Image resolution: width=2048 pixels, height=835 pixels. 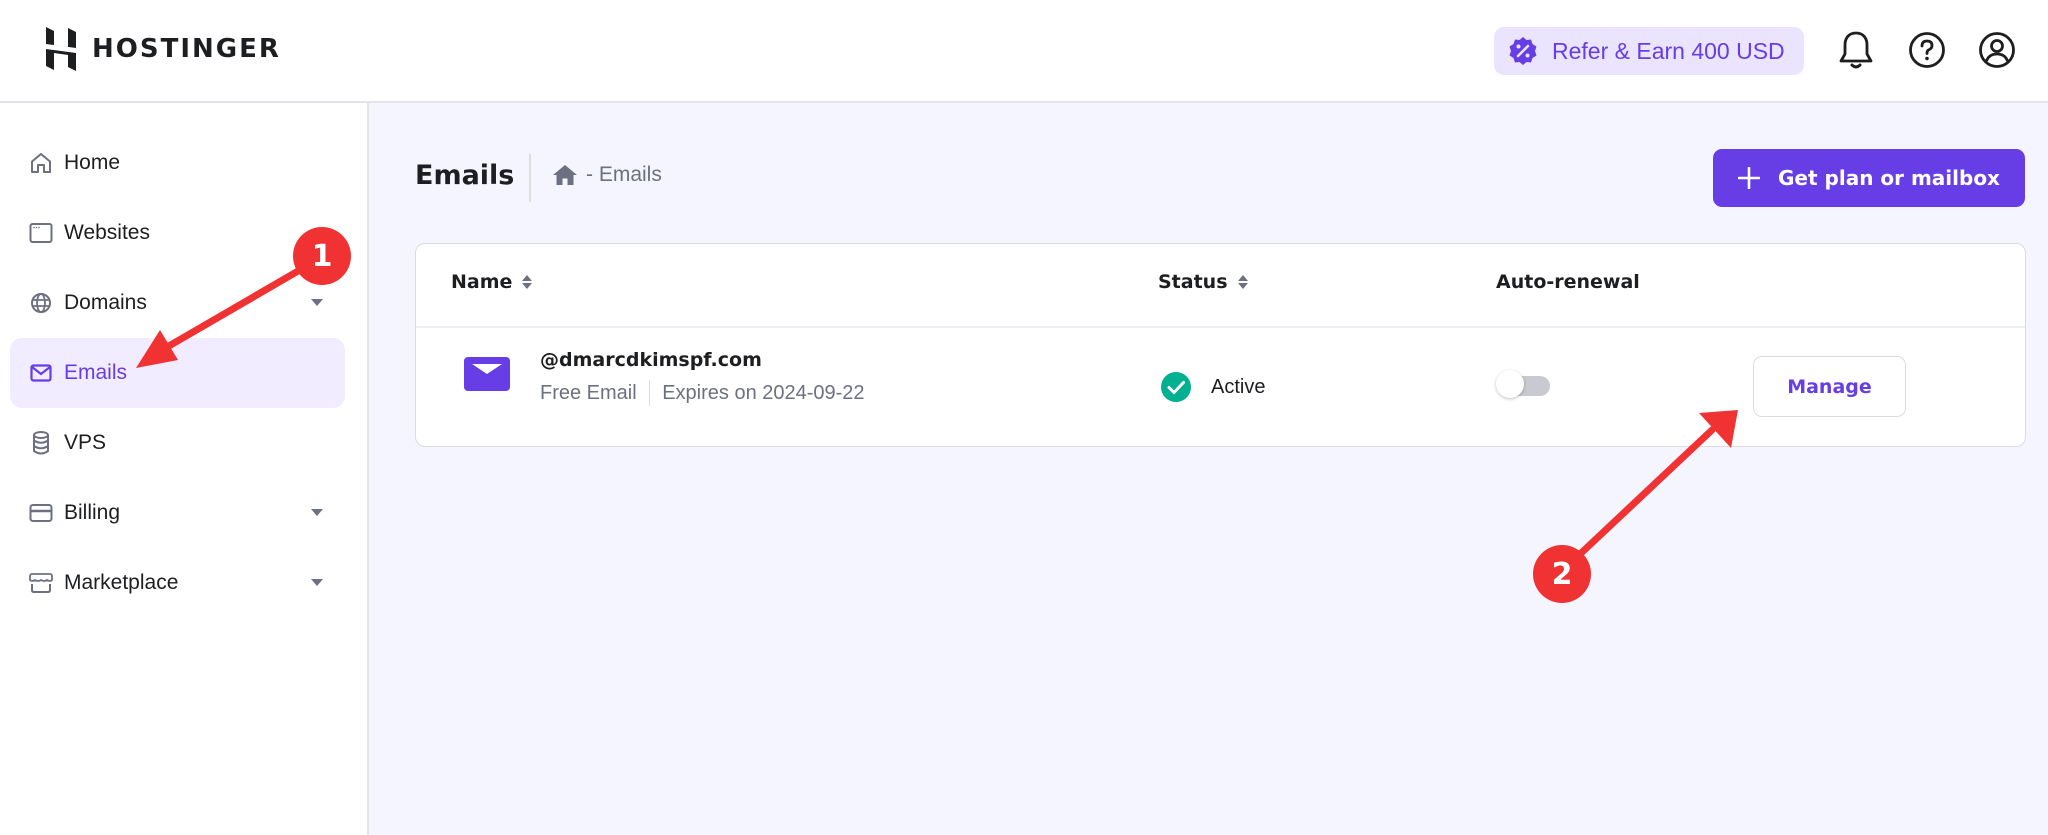 I want to click on get-plan-or-mailbox-label: Get plan or mailbox, so click(x=1889, y=178).